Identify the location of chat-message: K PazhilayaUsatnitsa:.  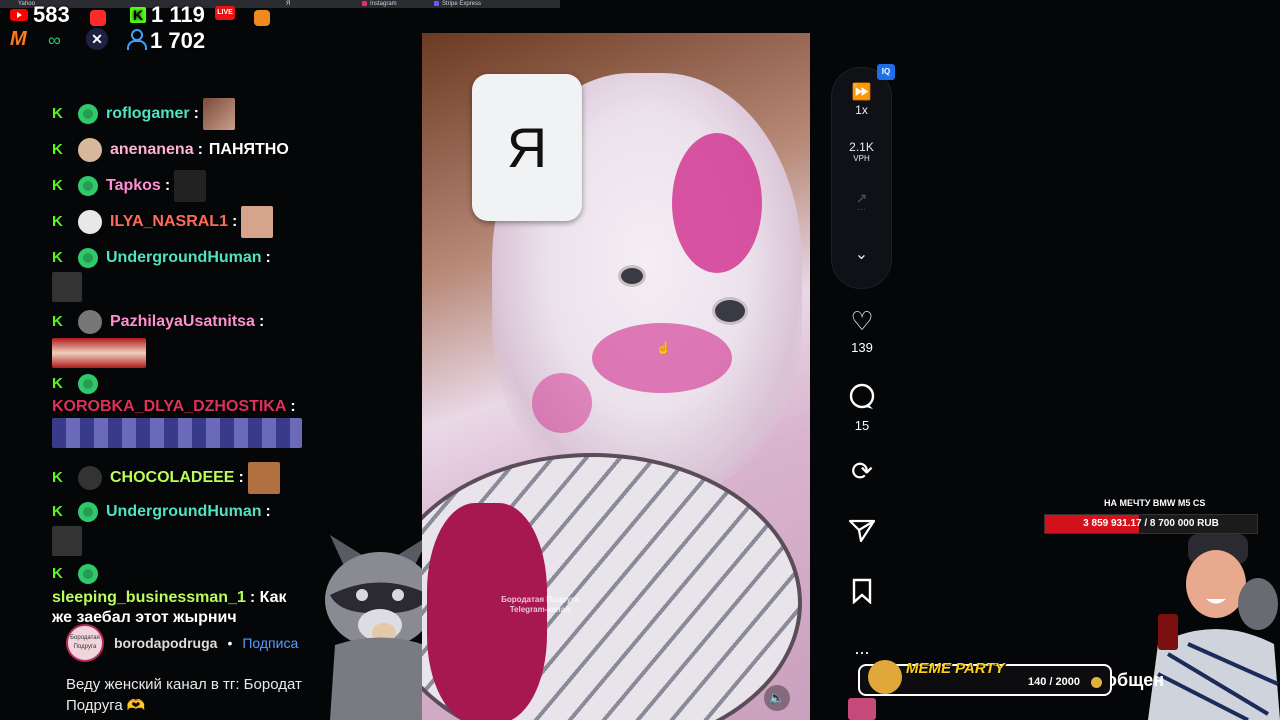
(237, 338).